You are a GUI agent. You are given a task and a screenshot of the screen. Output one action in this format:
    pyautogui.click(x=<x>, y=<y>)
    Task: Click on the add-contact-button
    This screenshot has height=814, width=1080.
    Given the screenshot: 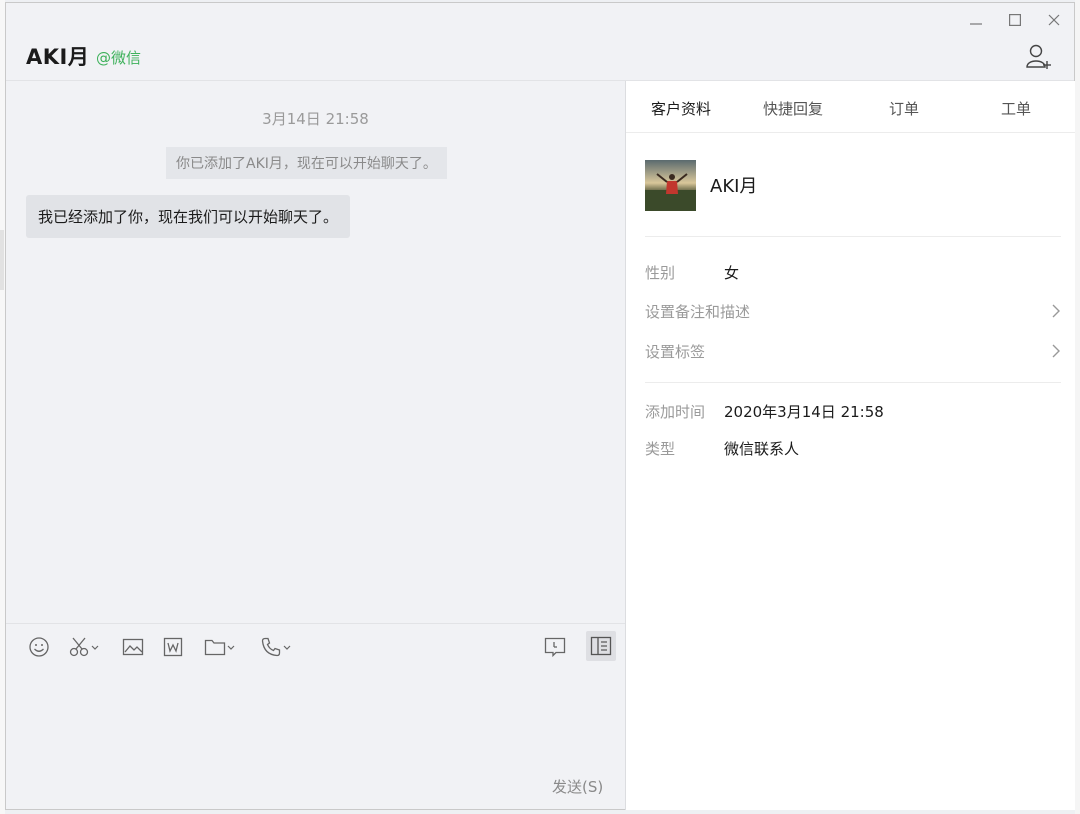 What is the action you would take?
    pyautogui.click(x=1039, y=57)
    